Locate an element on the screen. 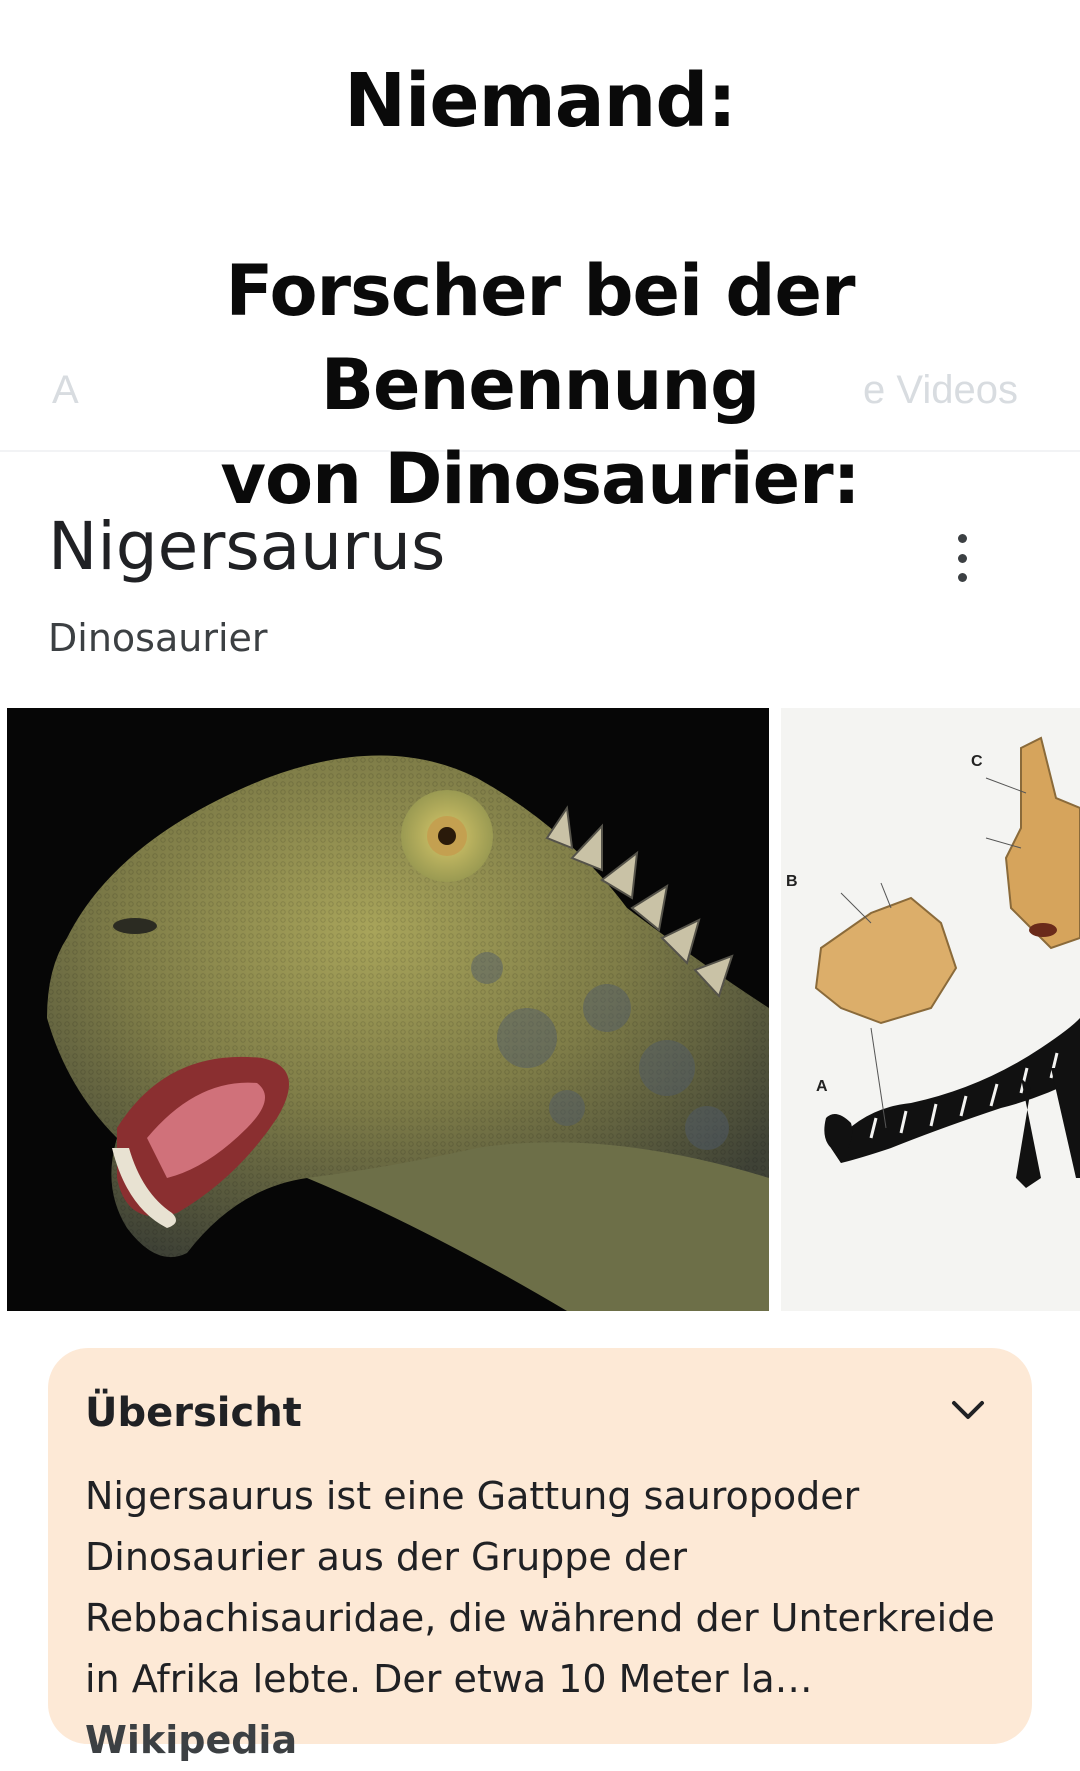 This screenshot has height=1771, width=1080. entity-subtitle: Dinosaurier is located at coordinates (158, 638).